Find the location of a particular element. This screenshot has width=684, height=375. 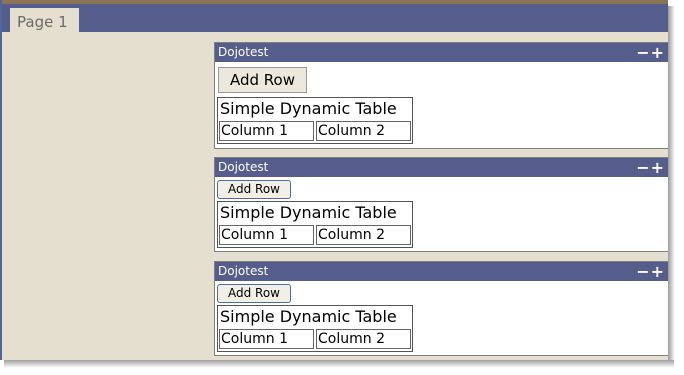

tab-label: Page 1 is located at coordinates (42, 22).